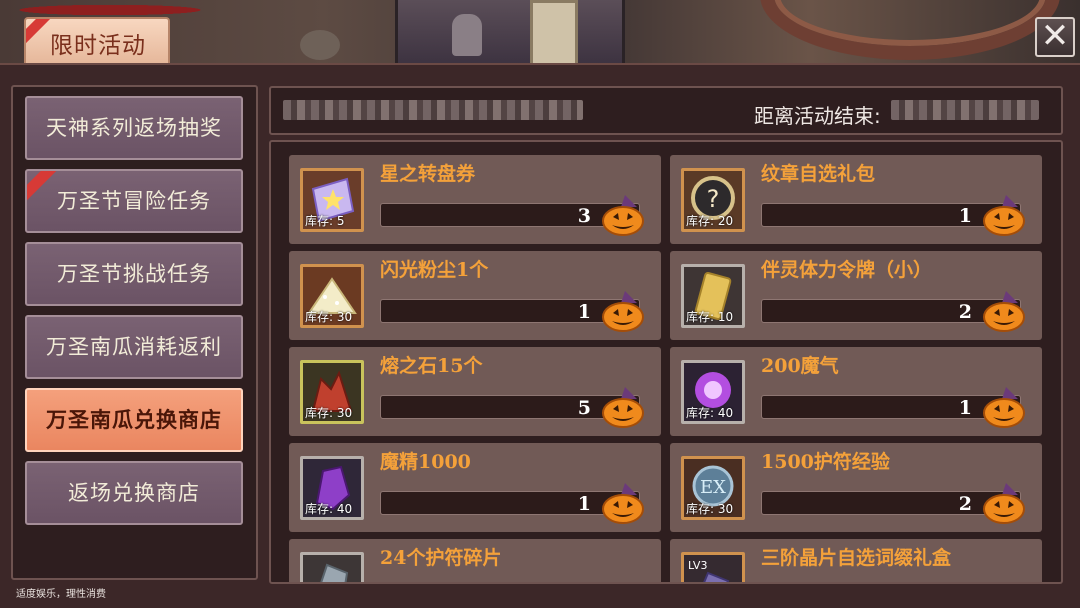 This screenshot has height=608, width=1080. Describe the element at coordinates (475, 487) in the screenshot. I see `shop-item-card: 库存: 40 魔精1000 1` at that location.